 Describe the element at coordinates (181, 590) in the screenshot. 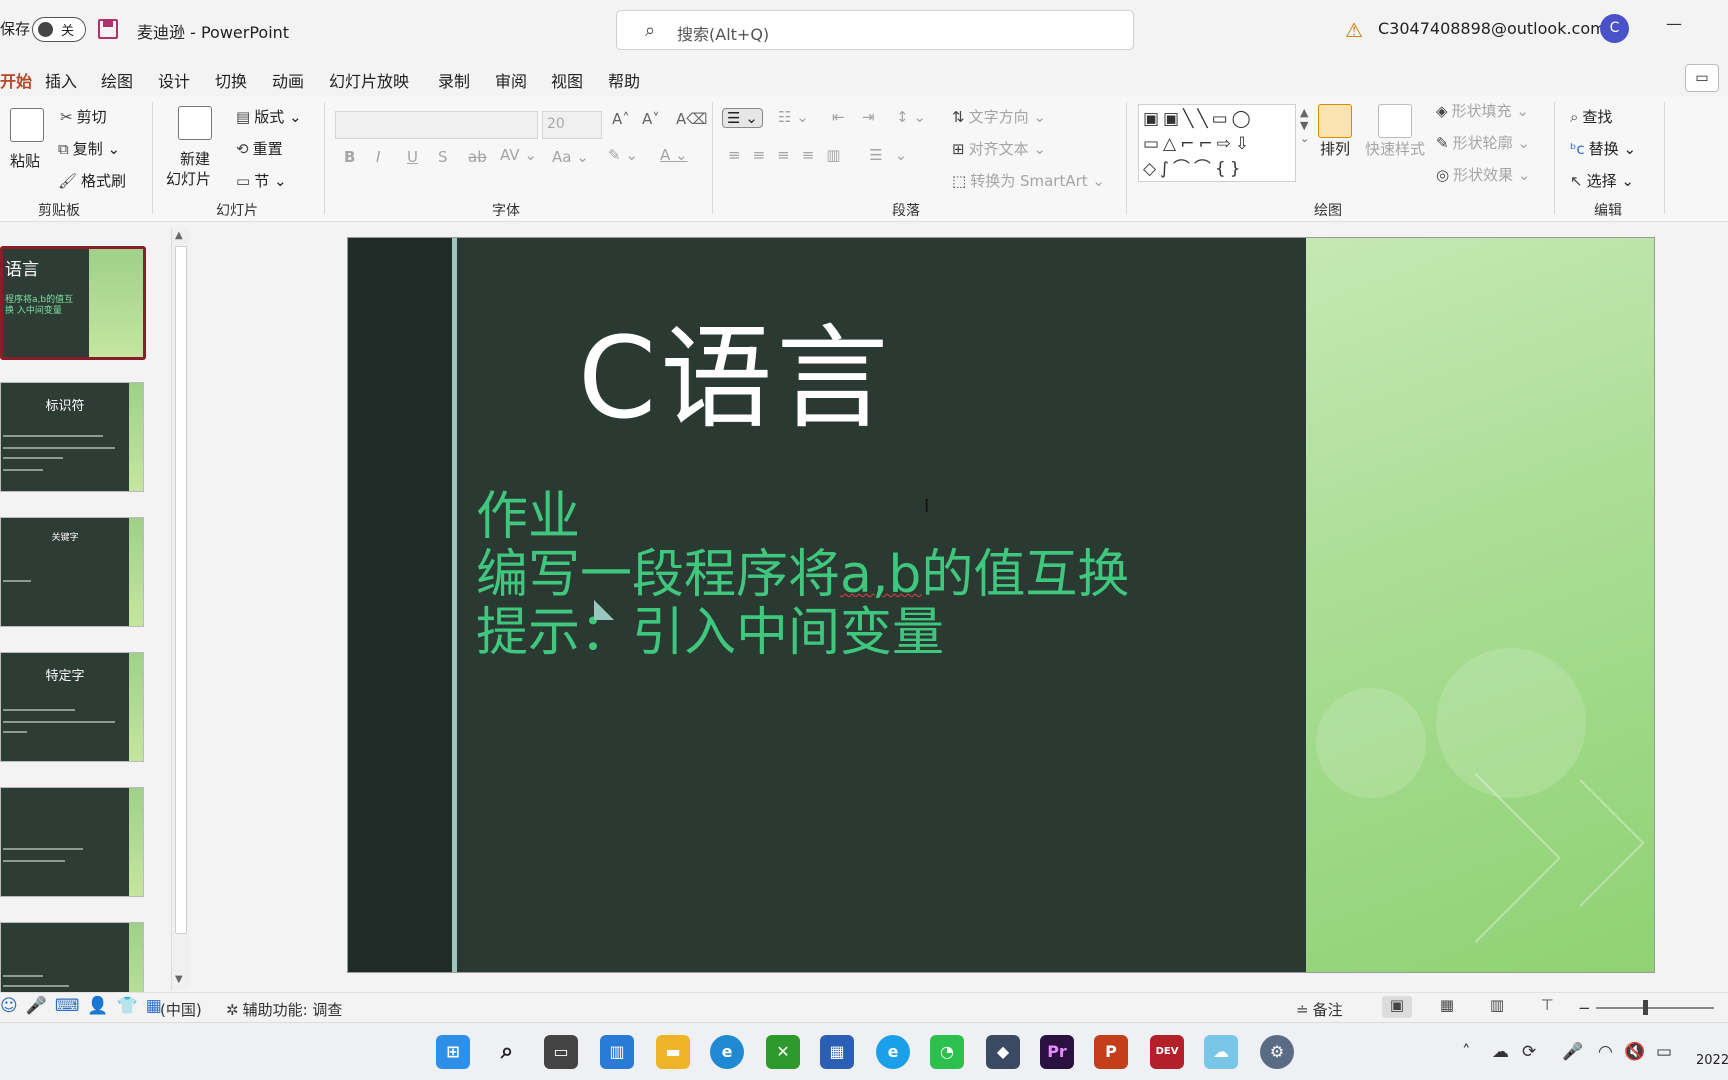

I see `scrollbar-thumb` at that location.